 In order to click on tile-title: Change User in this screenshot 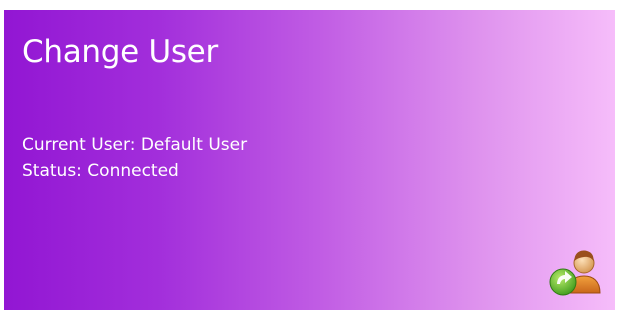, I will do `click(120, 52)`.